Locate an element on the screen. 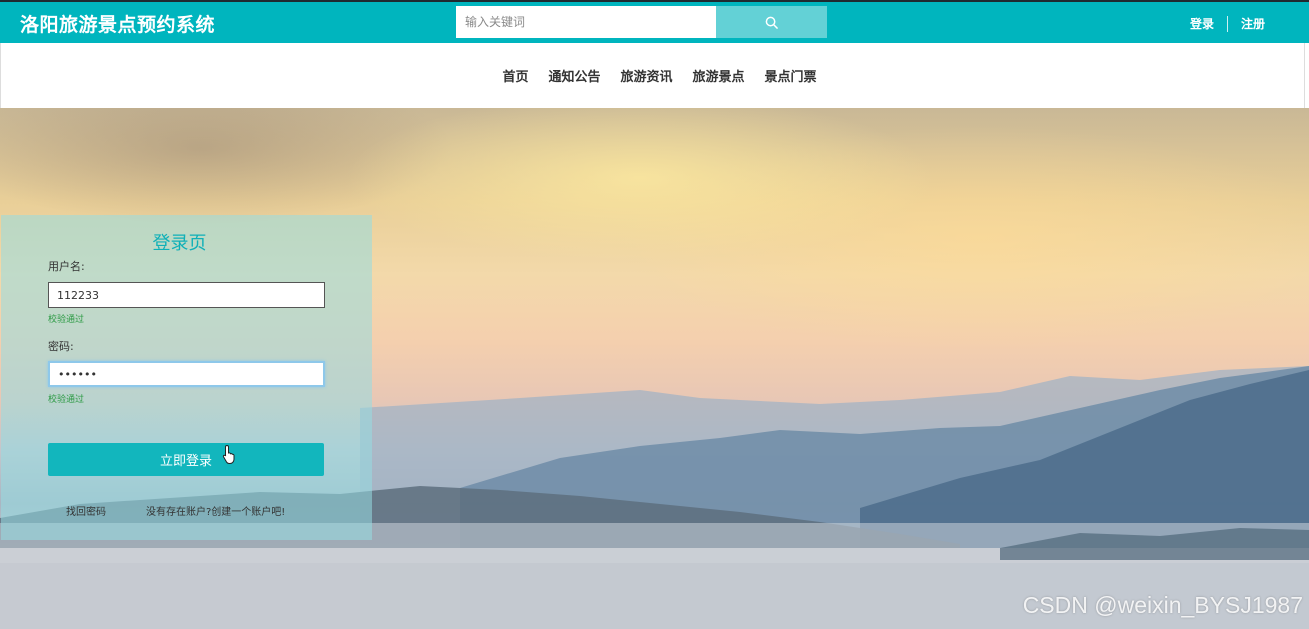 This screenshot has width=1309, height=629. nav-item-tickets: 景点门票 is located at coordinates (791, 75).